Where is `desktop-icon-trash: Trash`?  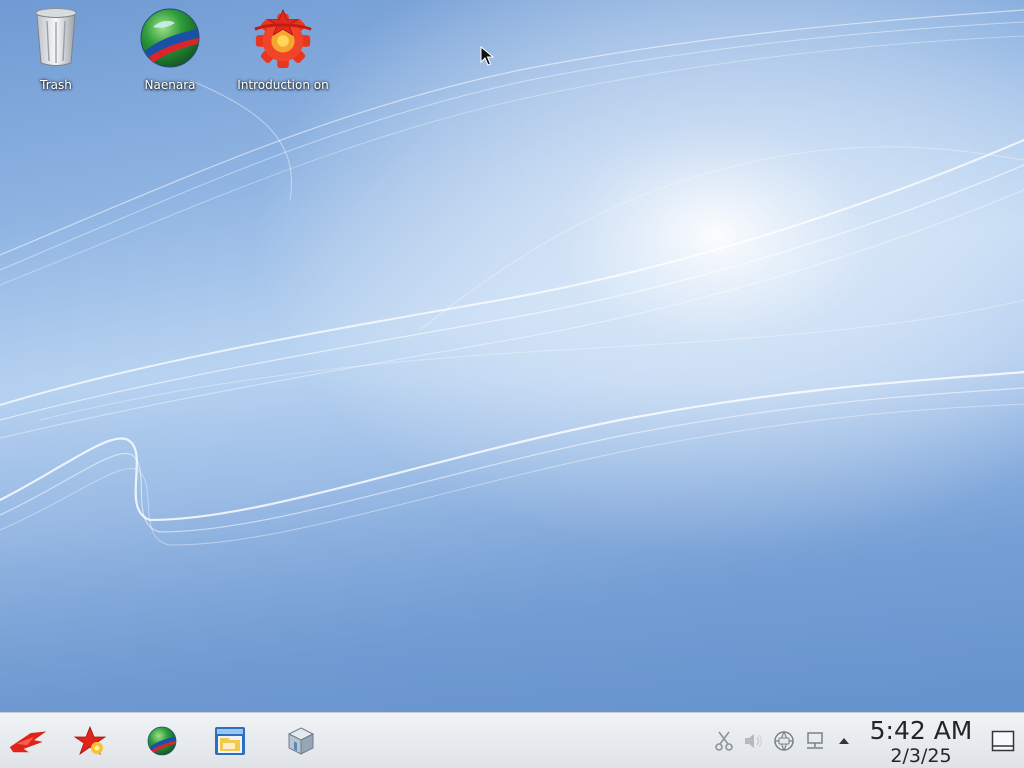
desktop-icon-trash: Trash is located at coordinates (56, 49).